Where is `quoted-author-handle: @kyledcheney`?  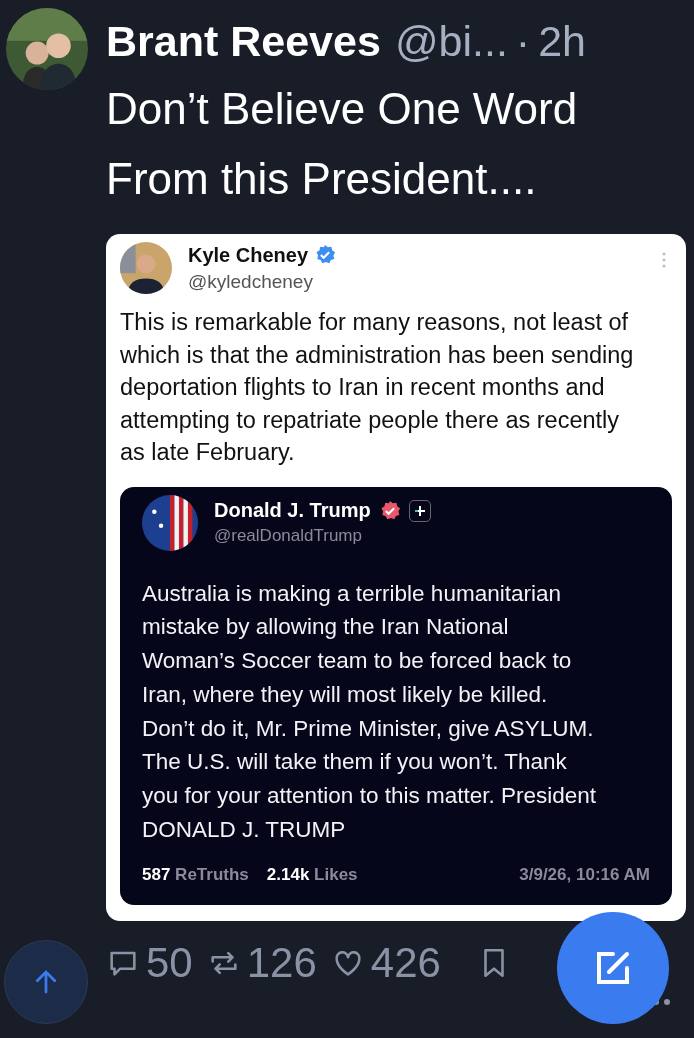 quoted-author-handle: @kyledcheney is located at coordinates (251, 281).